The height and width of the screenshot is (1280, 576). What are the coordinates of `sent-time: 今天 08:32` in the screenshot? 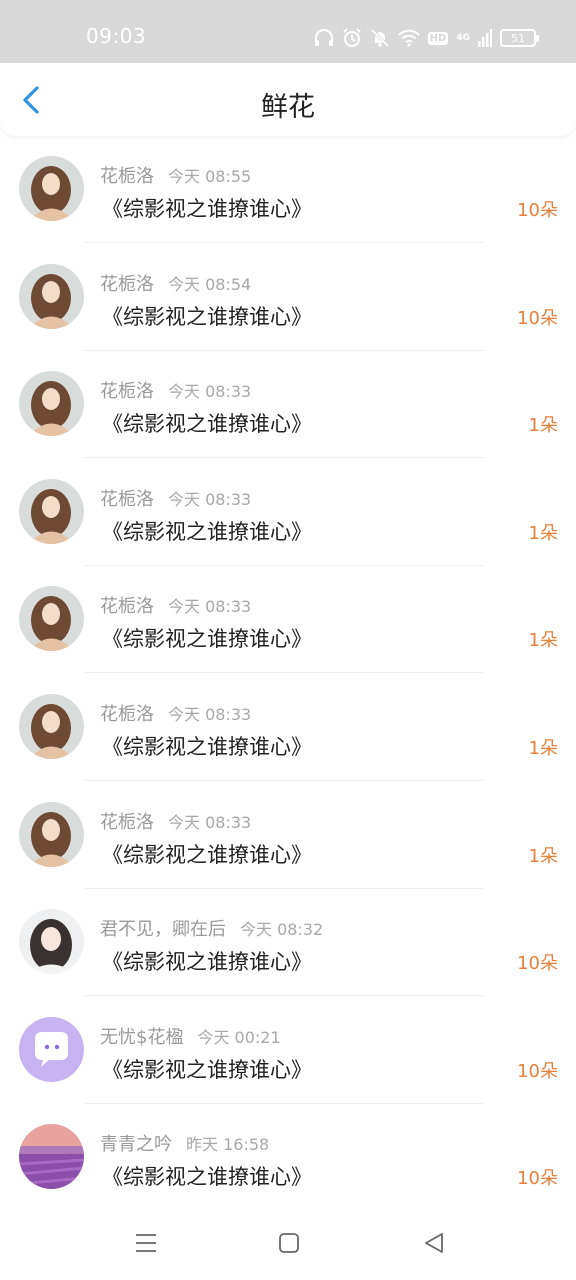 It's located at (282, 930).